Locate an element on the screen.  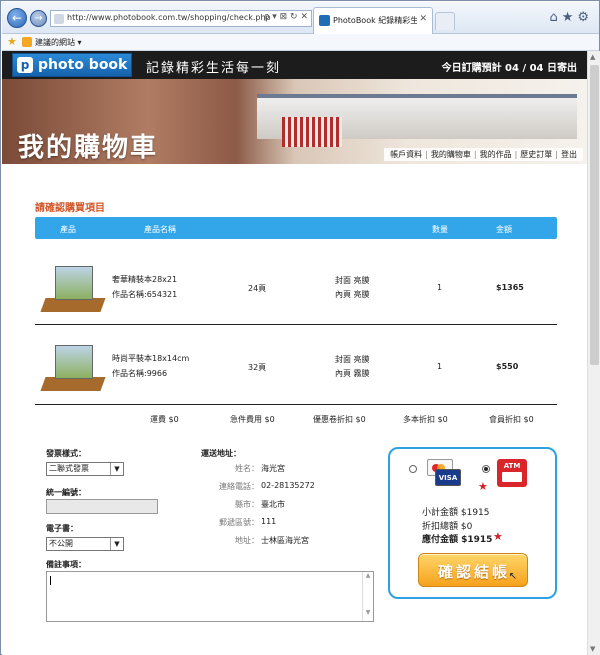
discount-total: 折扣總額 $0 is located at coordinates (447, 527).